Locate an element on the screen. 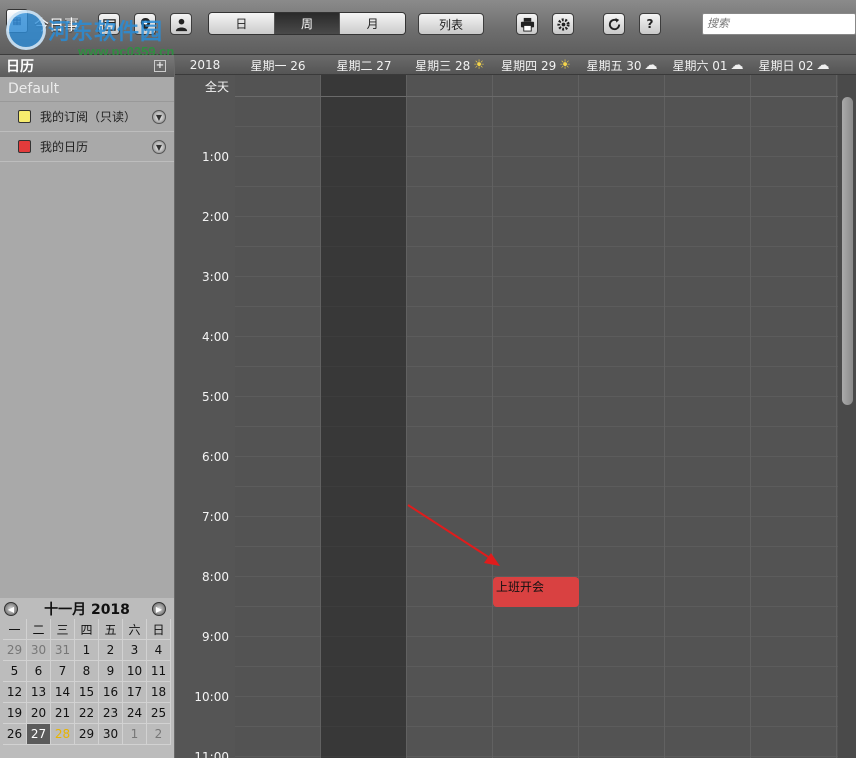 The image size is (856, 758). date-cell: 10 is located at coordinates (135, 671).